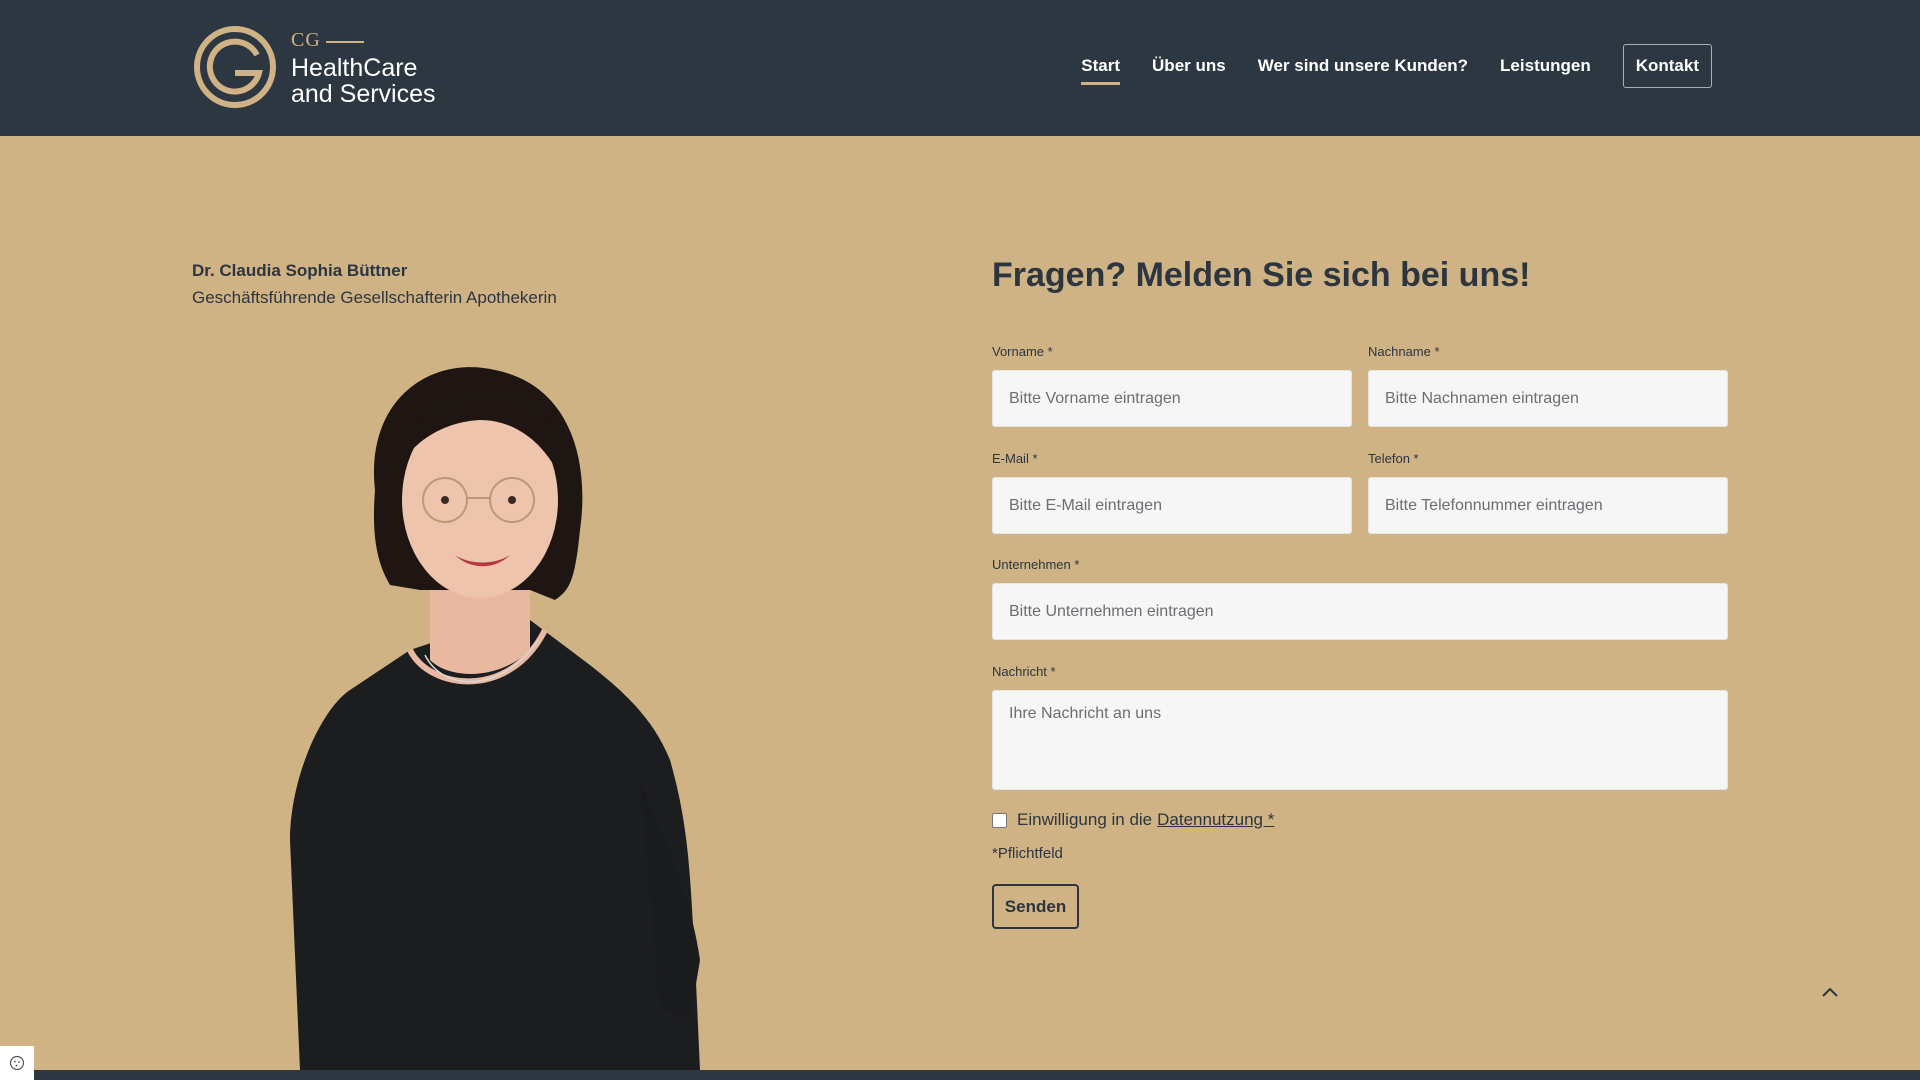 This screenshot has width=1920, height=1080. Describe the element at coordinates (1360, 740) in the screenshot. I see `message-textarea` at that location.